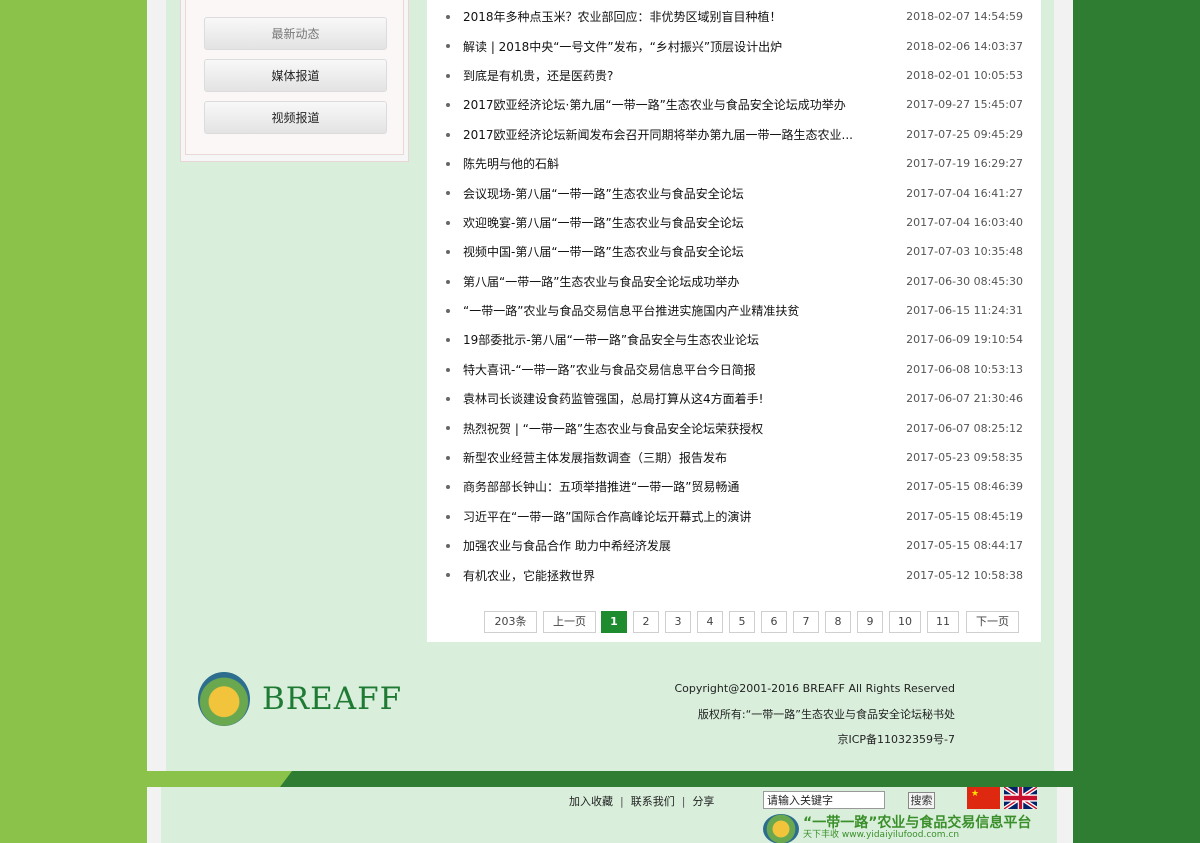 This screenshot has width=1200, height=843. I want to click on uk-flag-icon, so click(1020, 798).